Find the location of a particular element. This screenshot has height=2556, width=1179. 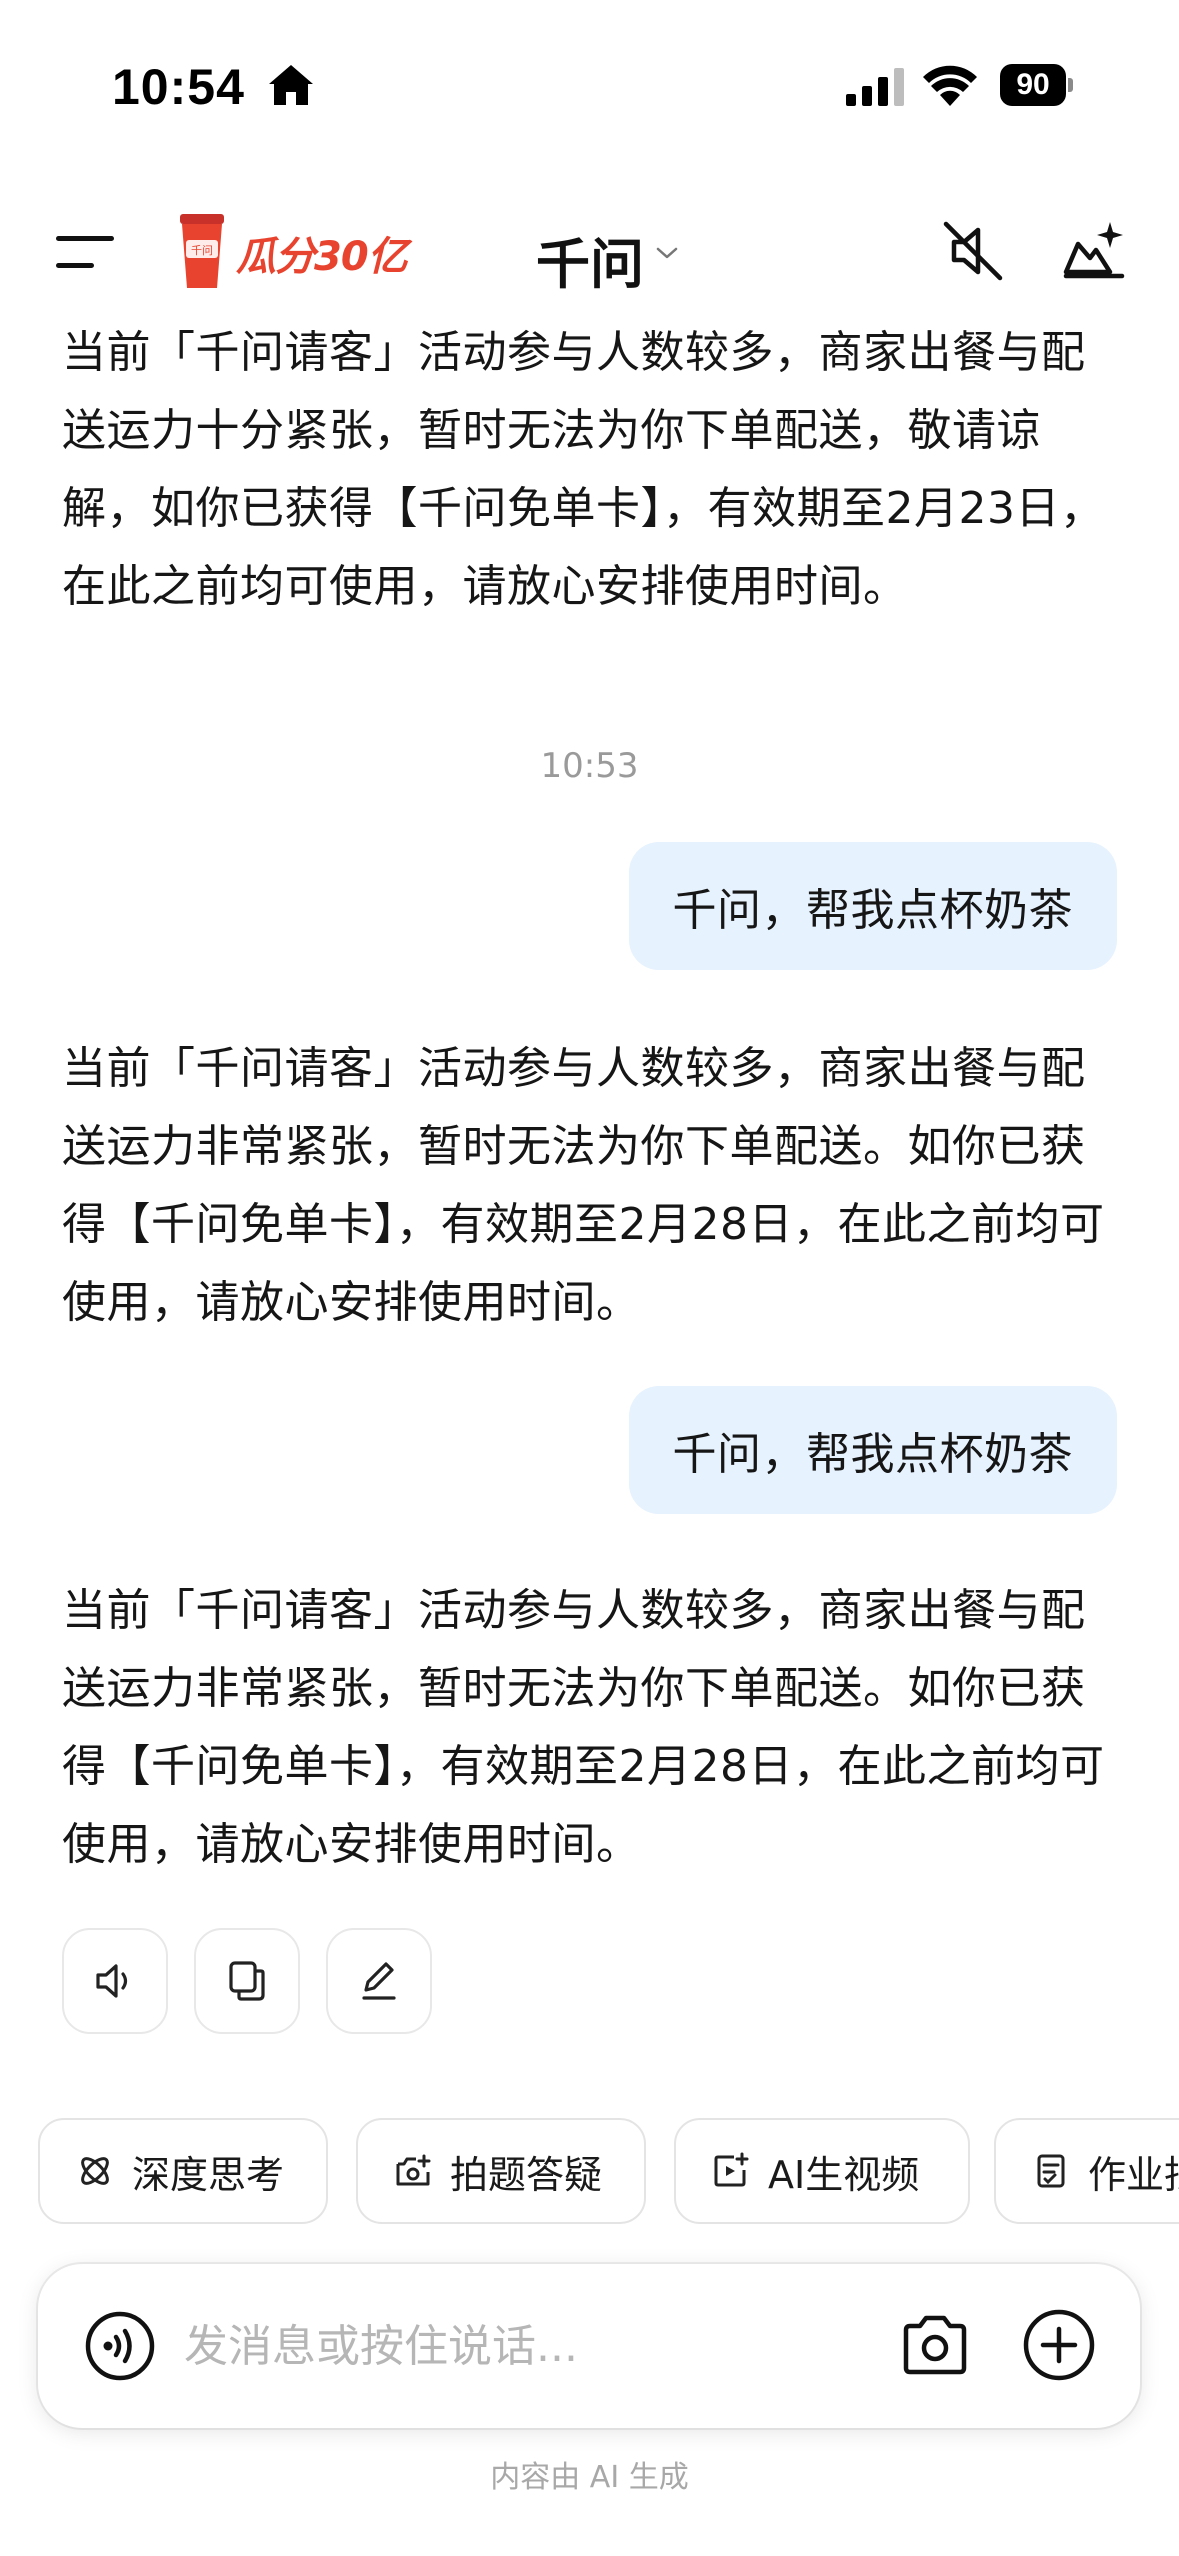

new-chat-sparkle-icon is located at coordinates (1095, 249).